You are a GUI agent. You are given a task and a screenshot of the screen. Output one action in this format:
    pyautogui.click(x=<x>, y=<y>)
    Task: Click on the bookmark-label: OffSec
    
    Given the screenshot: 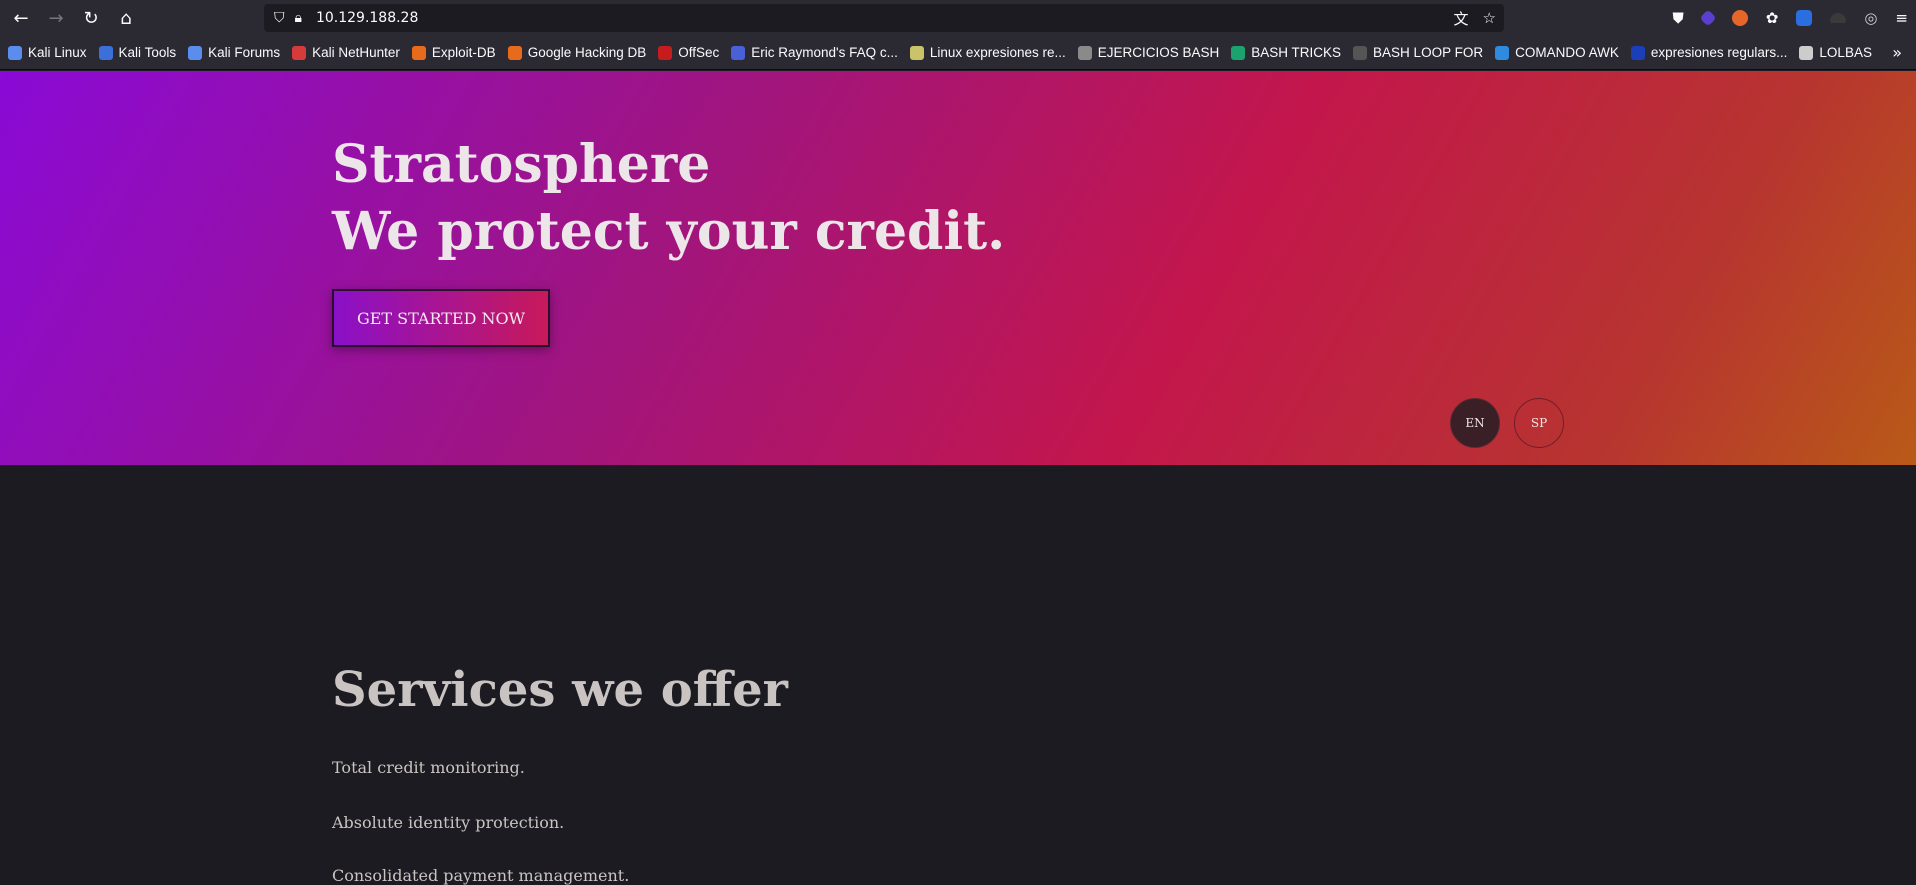 What is the action you would take?
    pyautogui.click(x=699, y=52)
    